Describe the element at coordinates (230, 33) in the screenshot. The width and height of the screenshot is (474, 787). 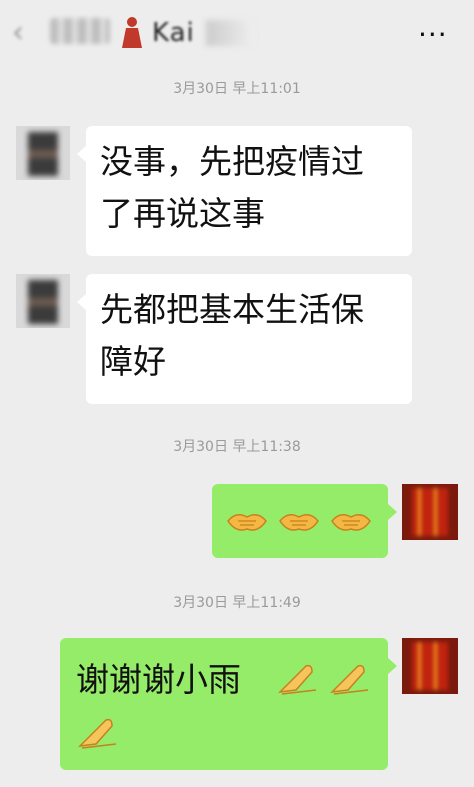
I see `blurred-title` at that location.